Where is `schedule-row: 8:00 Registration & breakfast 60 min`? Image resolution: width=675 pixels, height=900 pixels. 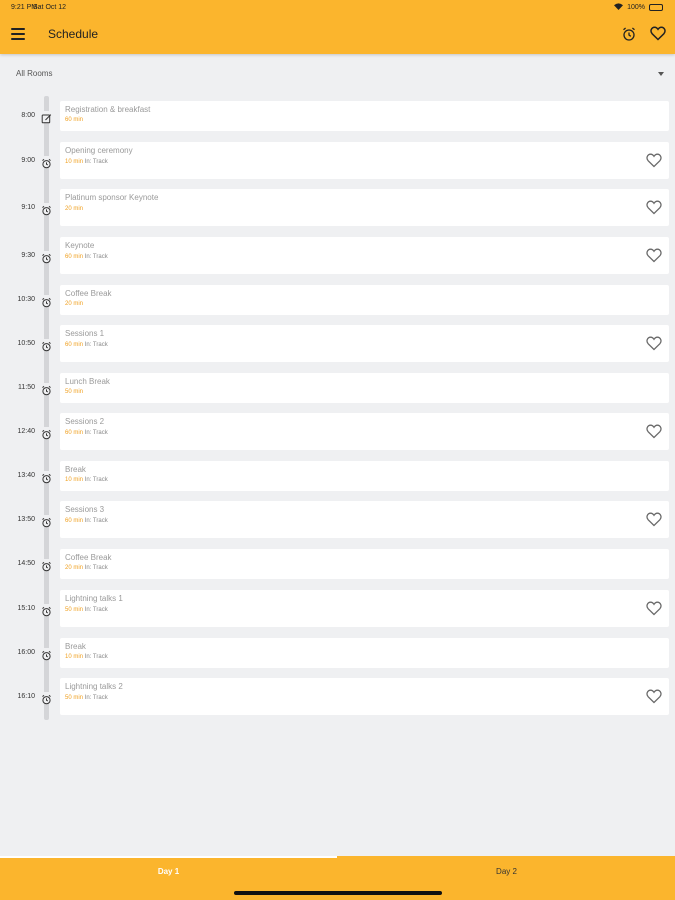
schedule-row: 8:00 Registration & breakfast 60 min is located at coordinates (337, 116).